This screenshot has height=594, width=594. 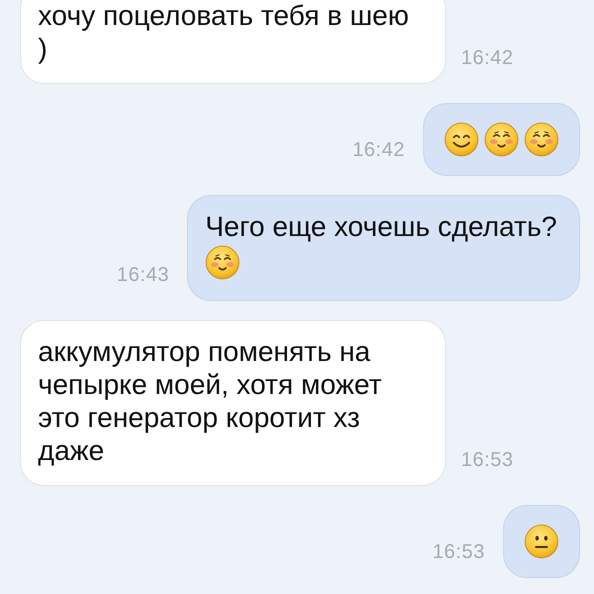 What do you see at coordinates (381, 226) in the screenshot?
I see `message-text: Чего еще хочешь сделать?` at bounding box center [381, 226].